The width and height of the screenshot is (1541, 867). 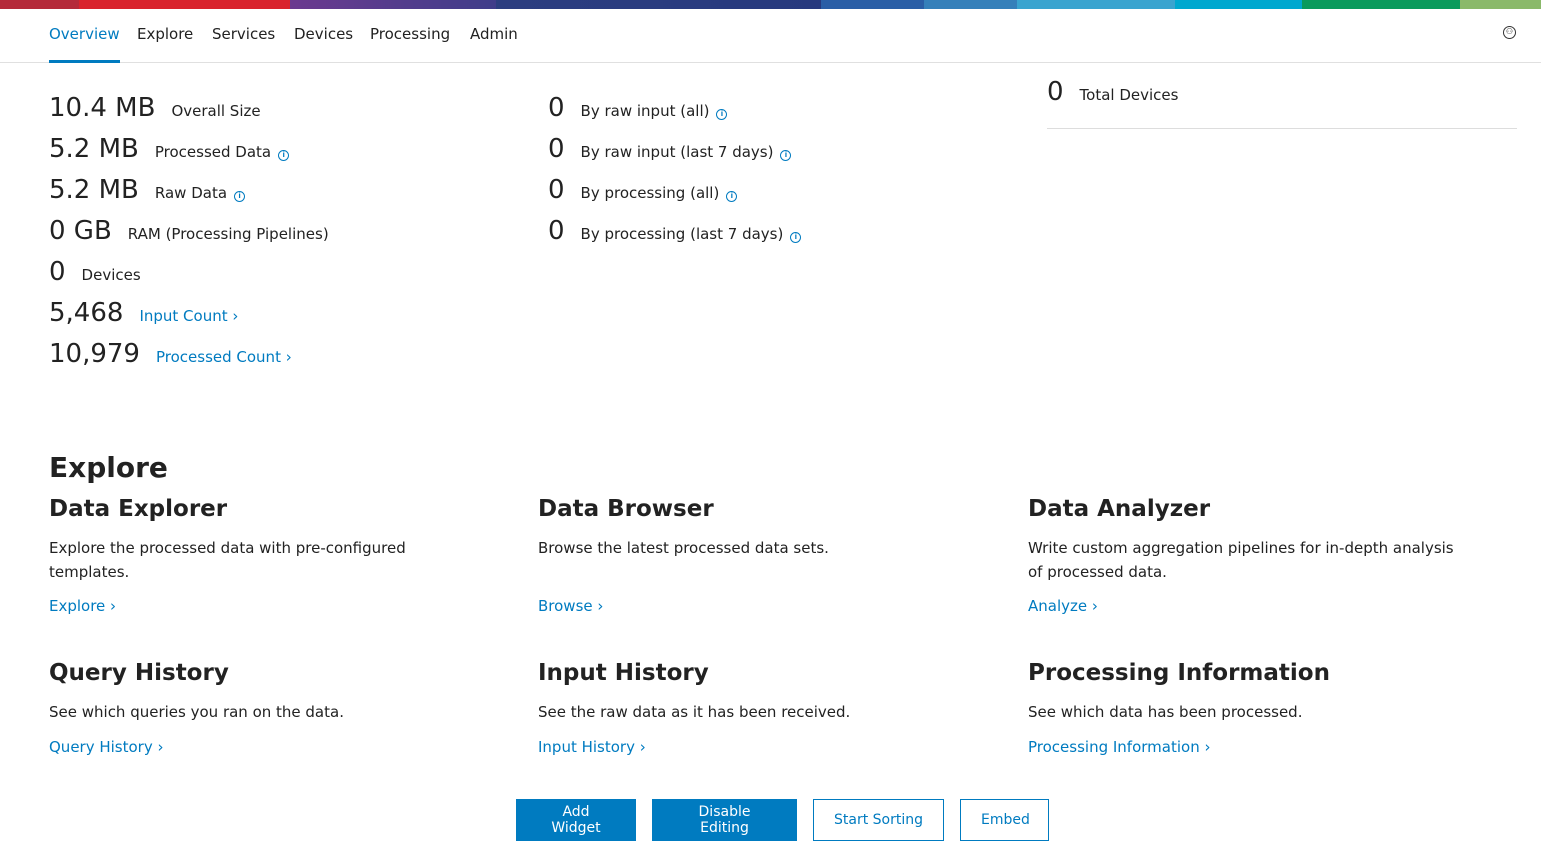 I want to click on input-count-link: Input Count ›, so click(x=188, y=316).